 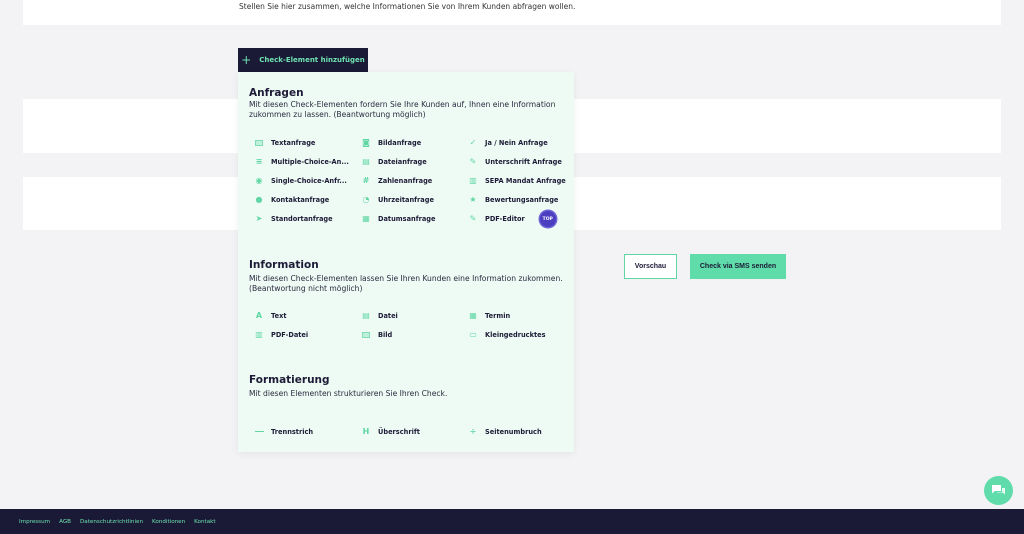 What do you see at coordinates (366, 335) in the screenshot?
I see `image-icon` at bounding box center [366, 335].